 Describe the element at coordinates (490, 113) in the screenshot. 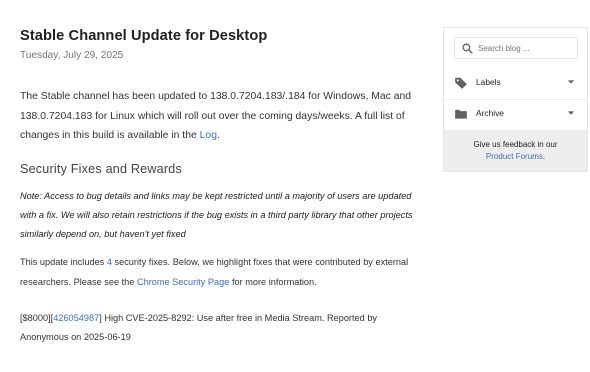

I see `archive-label: Archive` at that location.